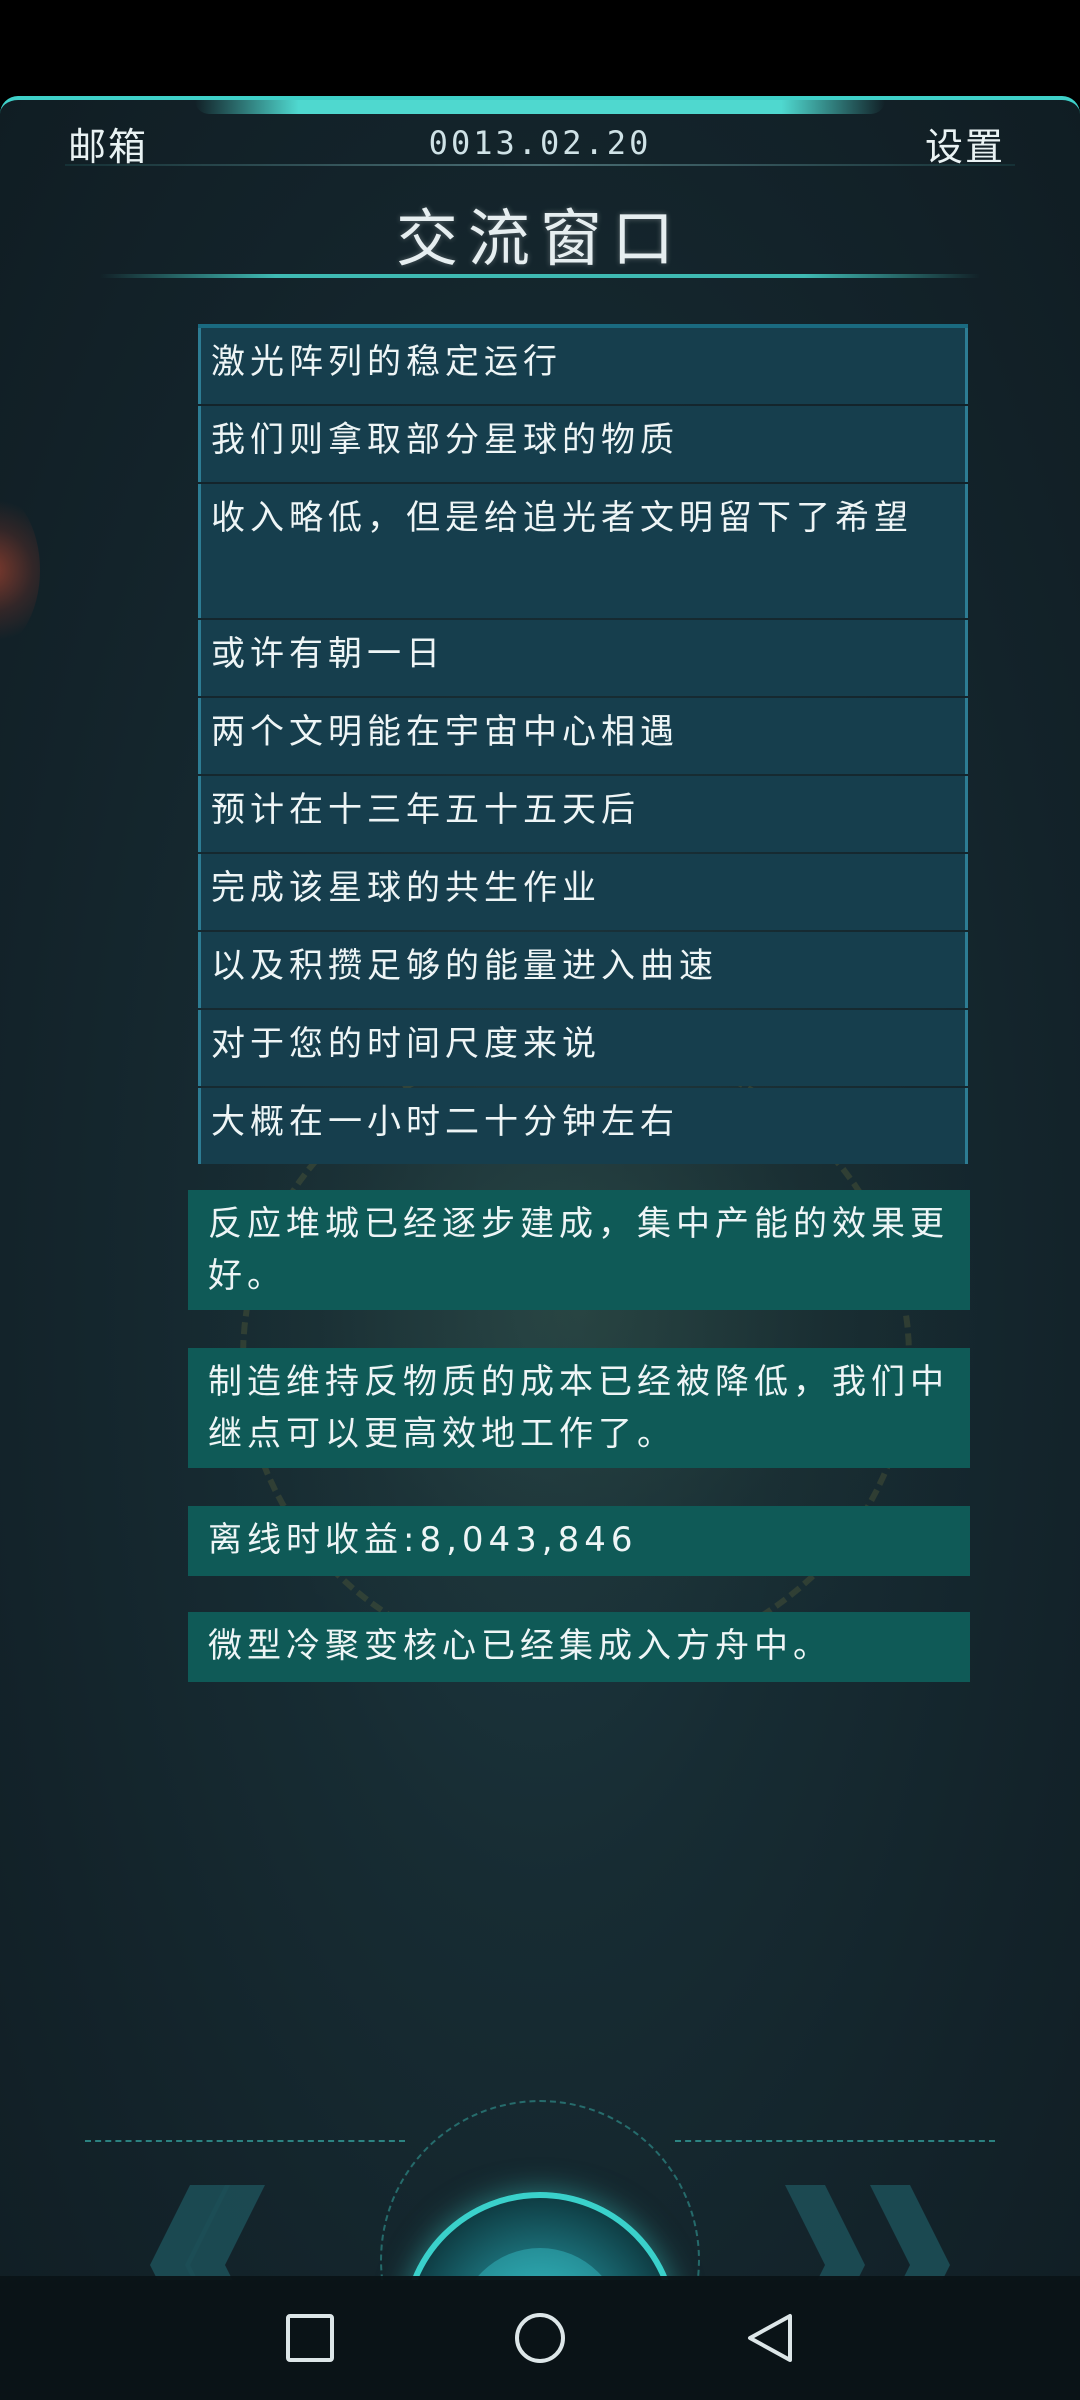 This screenshot has width=1080, height=2400. I want to click on title-divider, so click(540, 276).